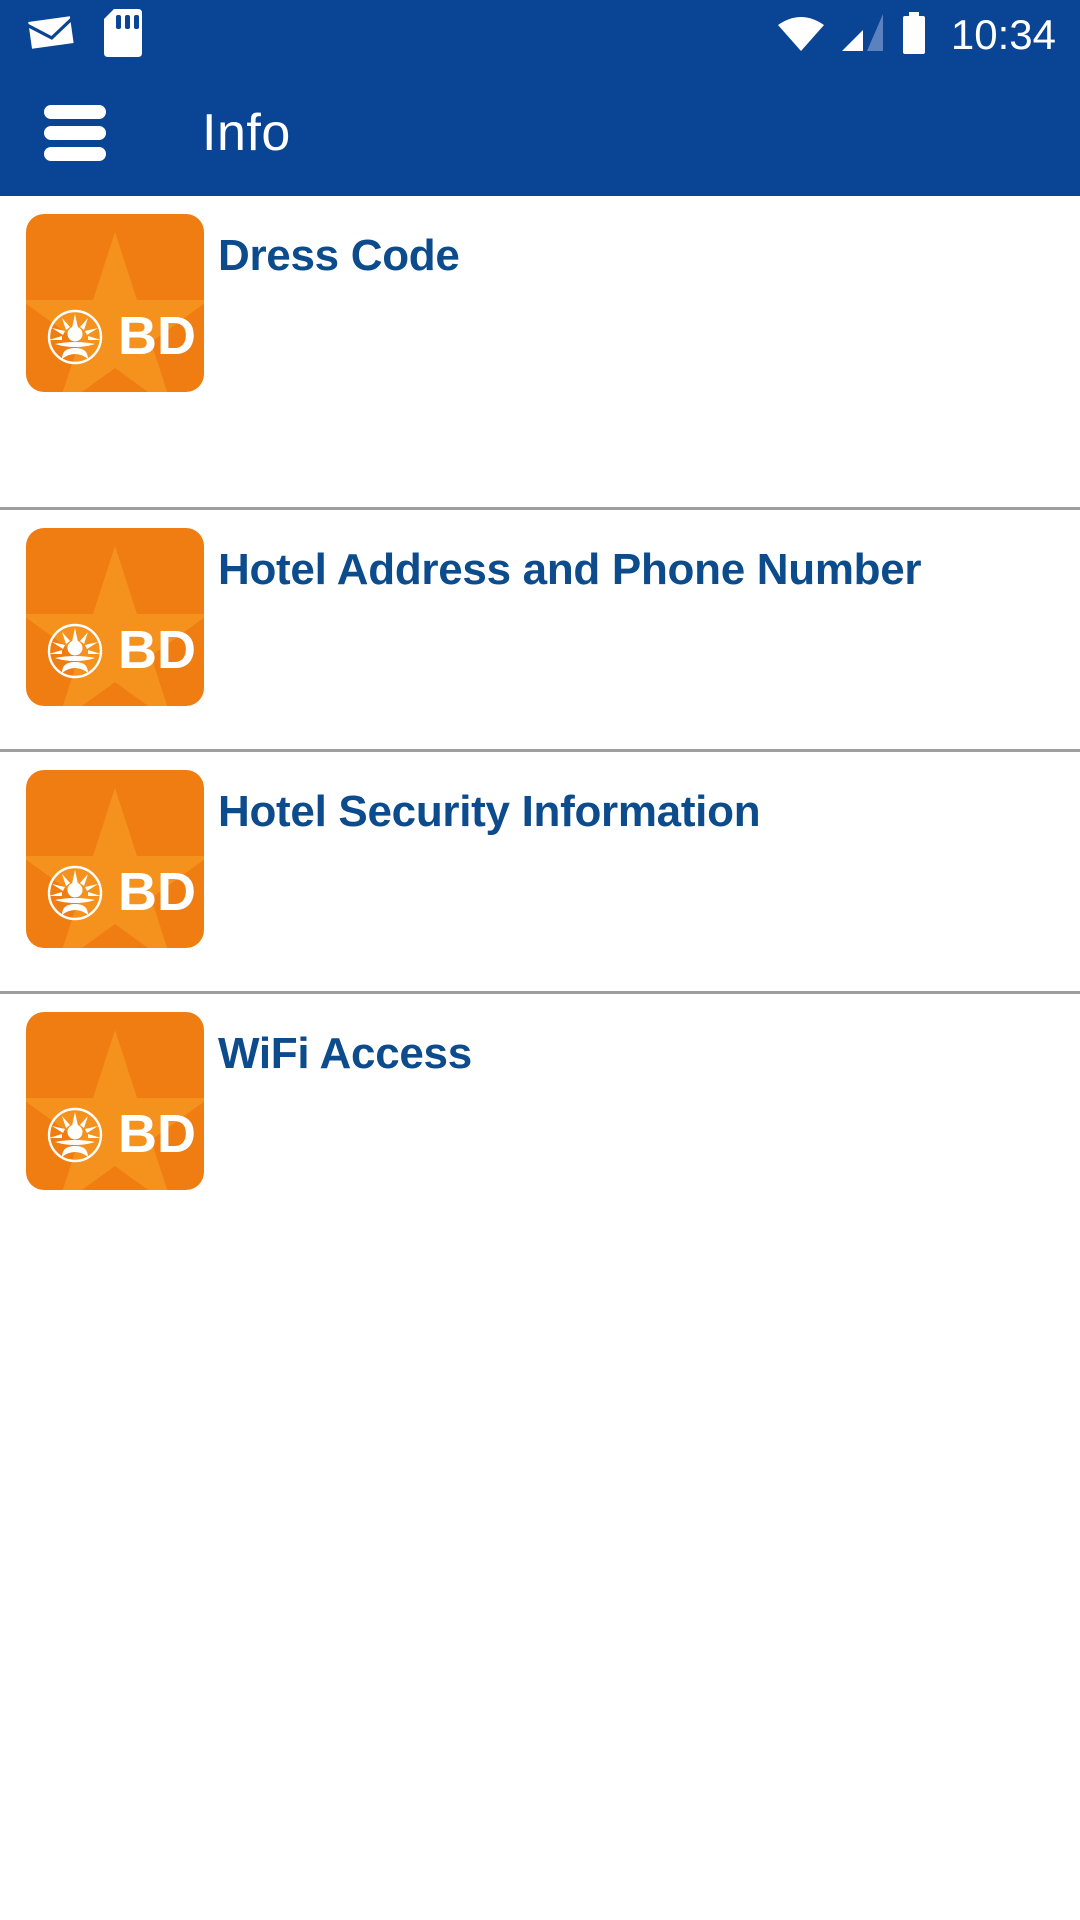 The height and width of the screenshot is (1920, 1080). I want to click on list-item-title: Dress Code, so click(339, 255).